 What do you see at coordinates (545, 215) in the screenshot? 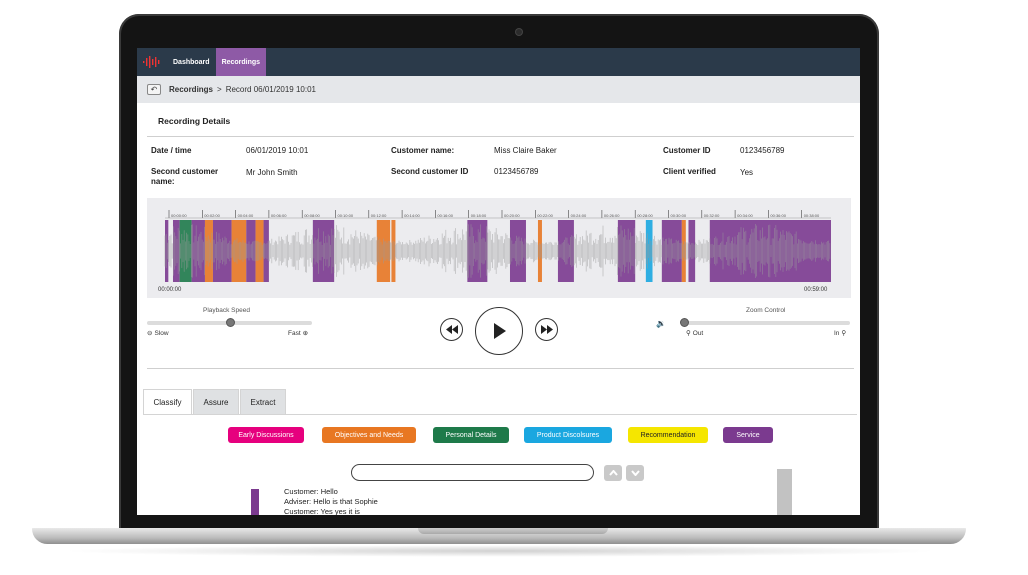
I see `timeline-tick-label: 00:22:00` at bounding box center [545, 215].